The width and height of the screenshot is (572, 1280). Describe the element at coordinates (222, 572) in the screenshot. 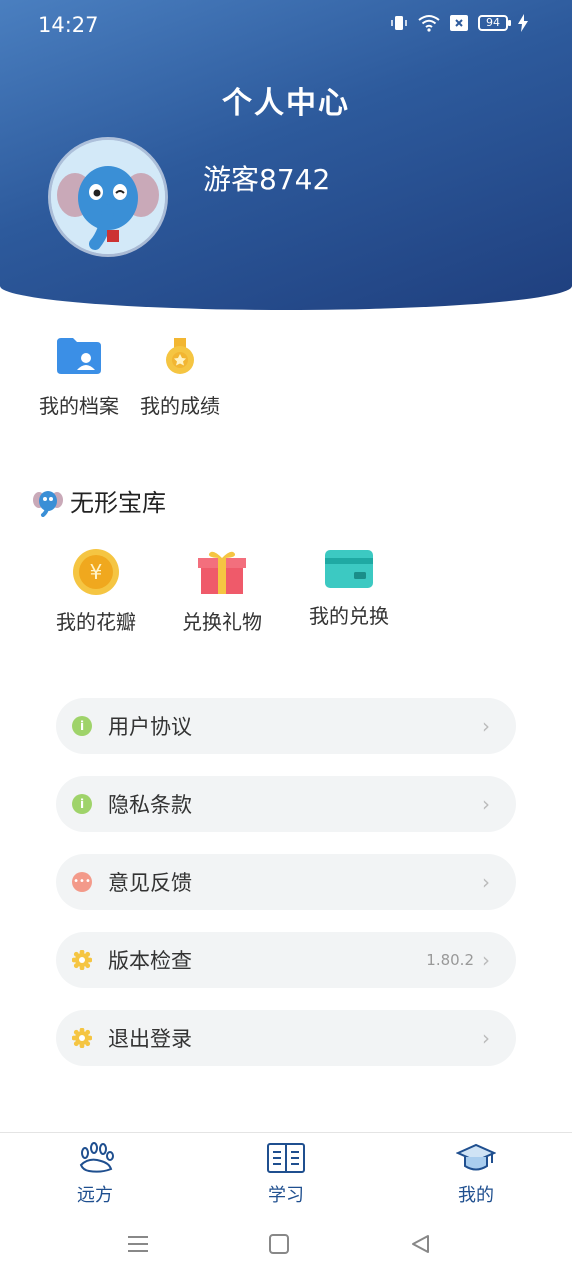

I see `gift-icon` at that location.